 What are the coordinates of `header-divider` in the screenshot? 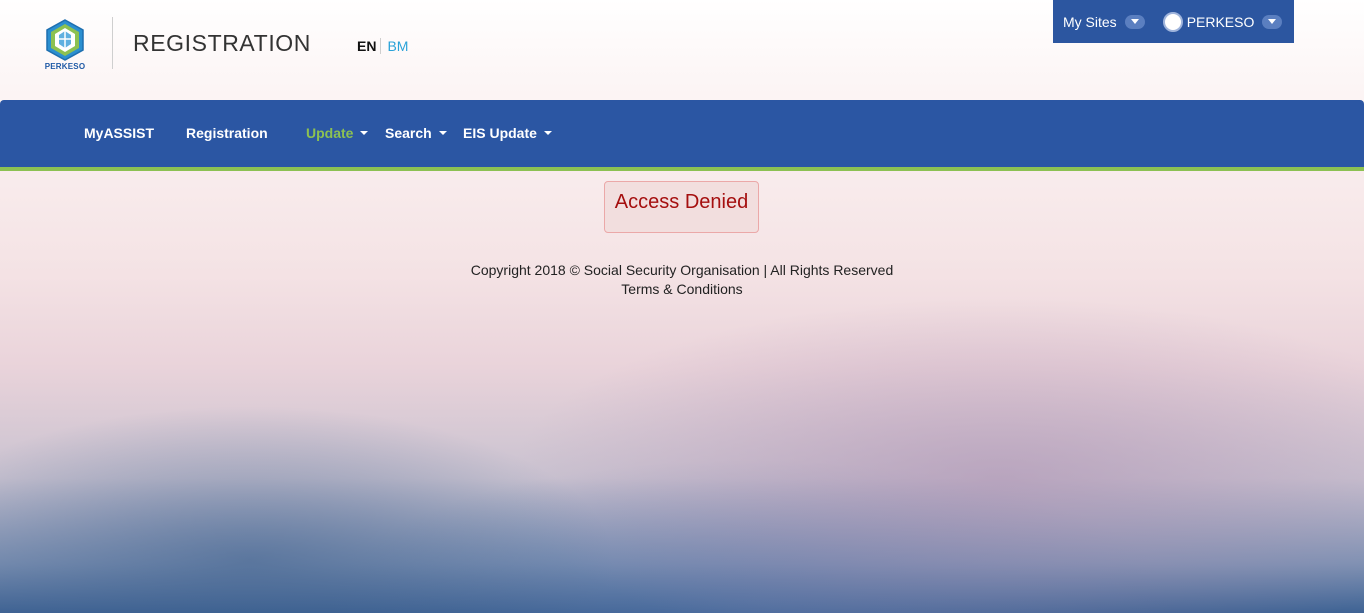 It's located at (112, 43).